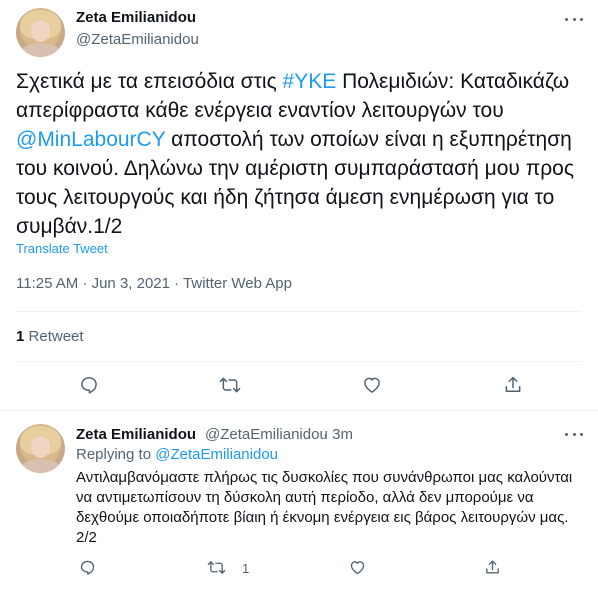 Image resolution: width=598 pixels, height=593 pixels. Describe the element at coordinates (338, 434) in the screenshot. I see `tweet-time: · 3m` at that location.